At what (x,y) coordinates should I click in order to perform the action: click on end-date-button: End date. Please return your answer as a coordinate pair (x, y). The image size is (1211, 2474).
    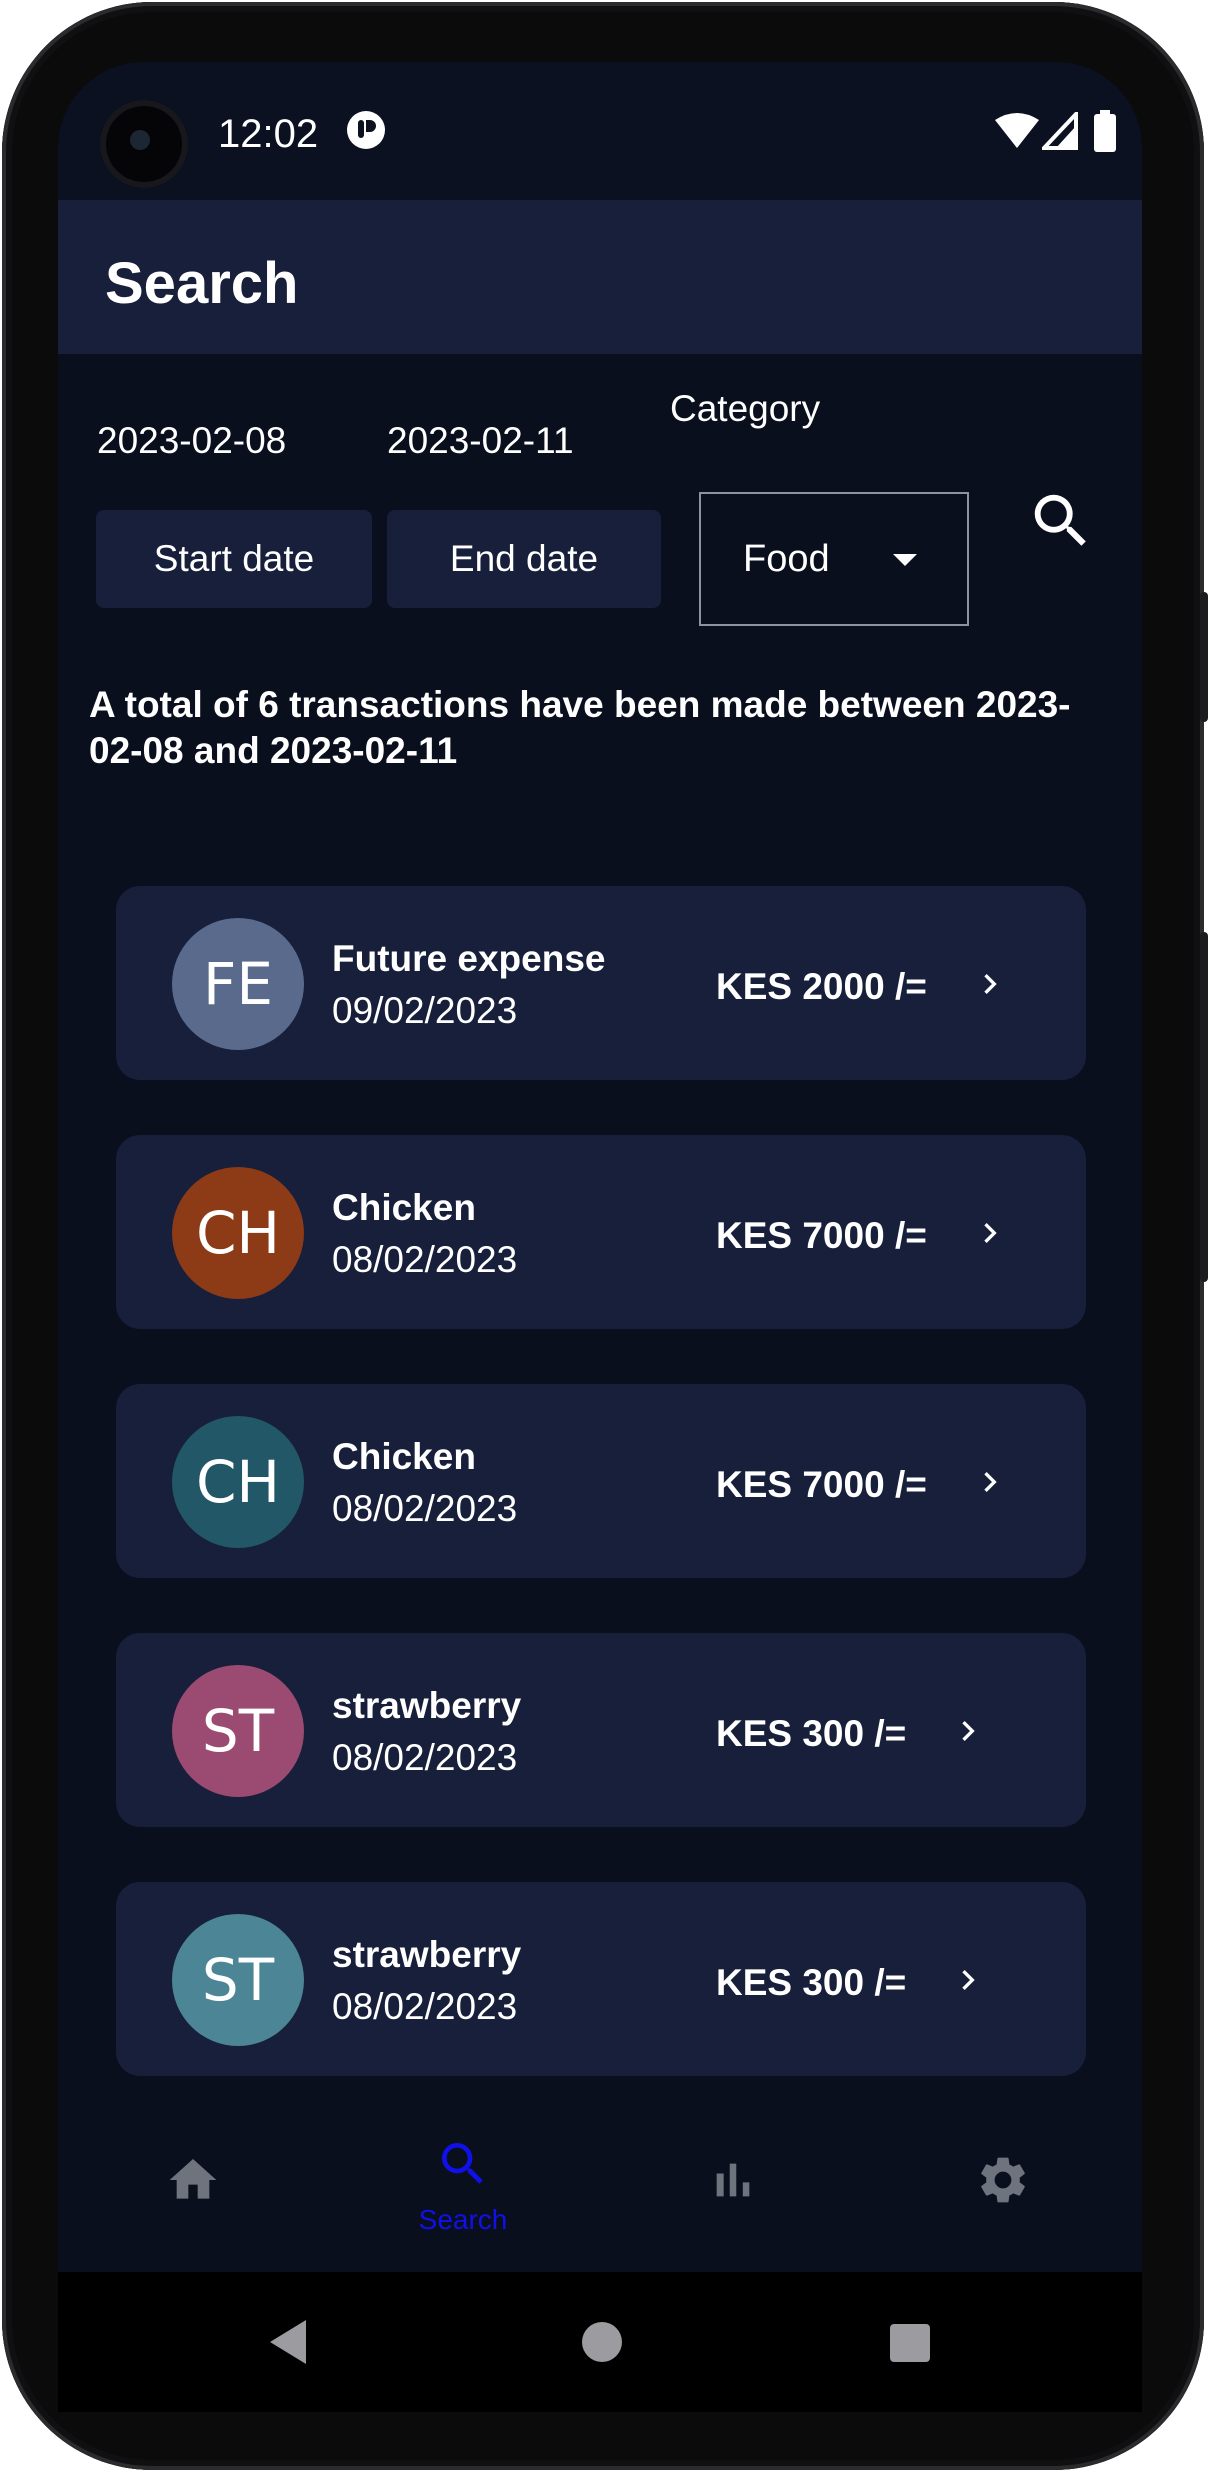
    Looking at the image, I should click on (524, 559).